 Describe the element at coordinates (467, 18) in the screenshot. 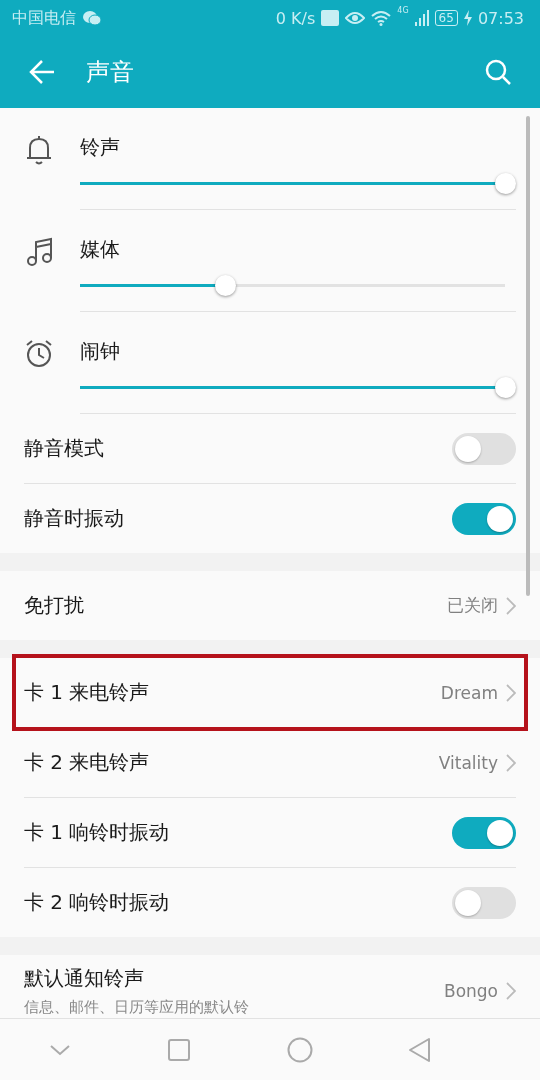

I see `charging-icon` at that location.